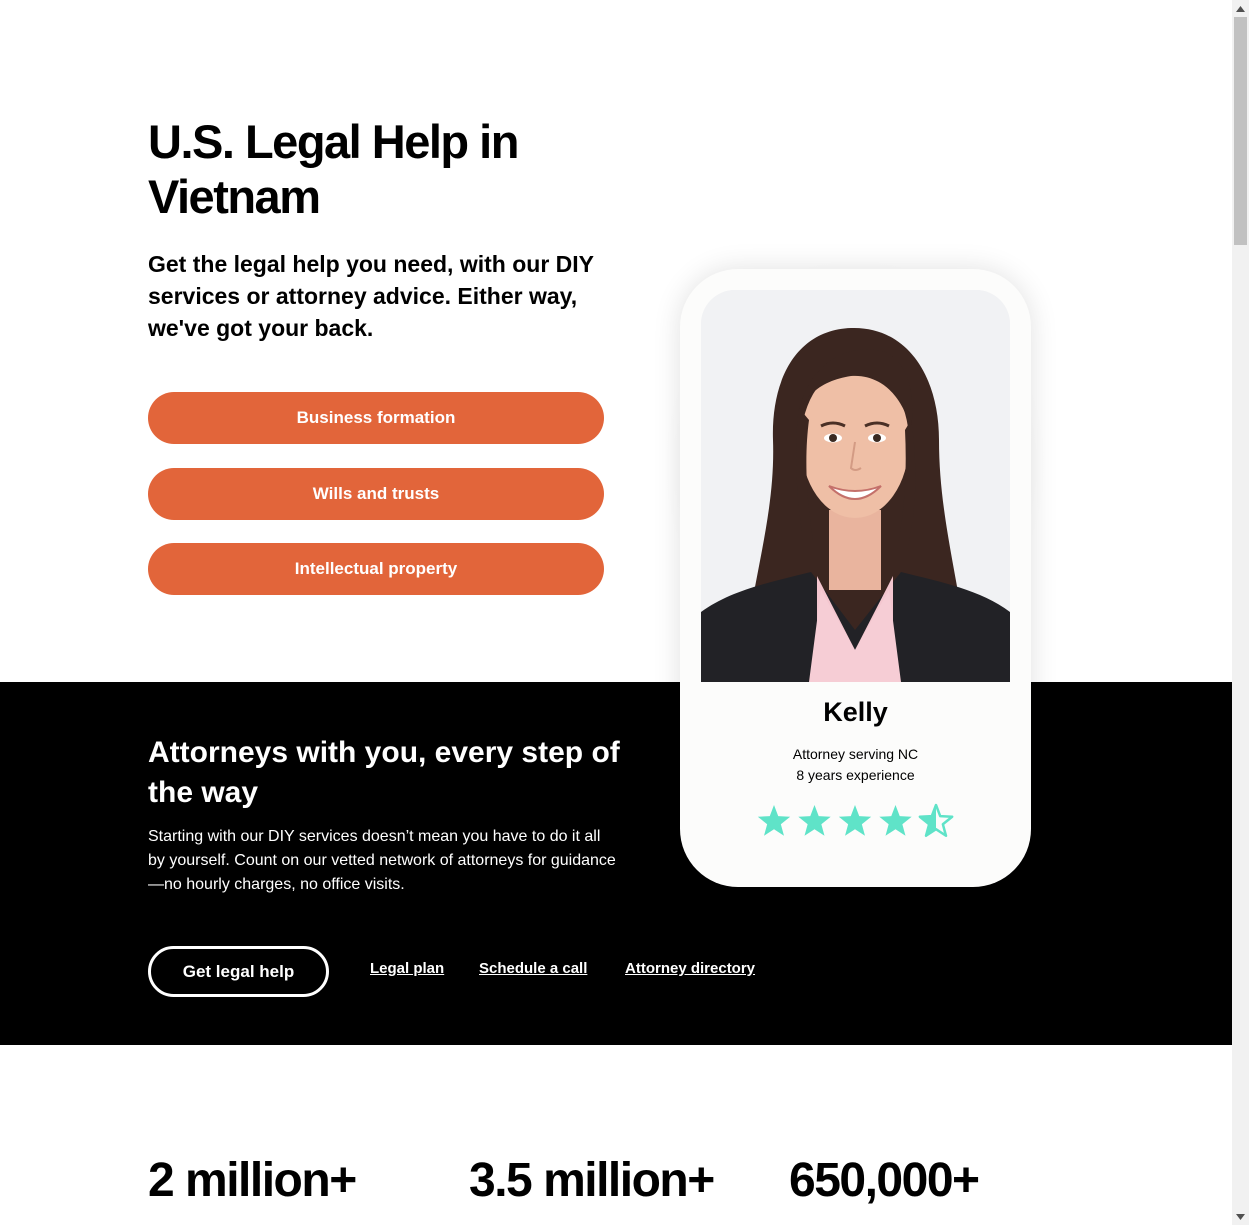 This screenshot has width=1249, height=1225. I want to click on vertical-scrollbar, so click(1240, 612).